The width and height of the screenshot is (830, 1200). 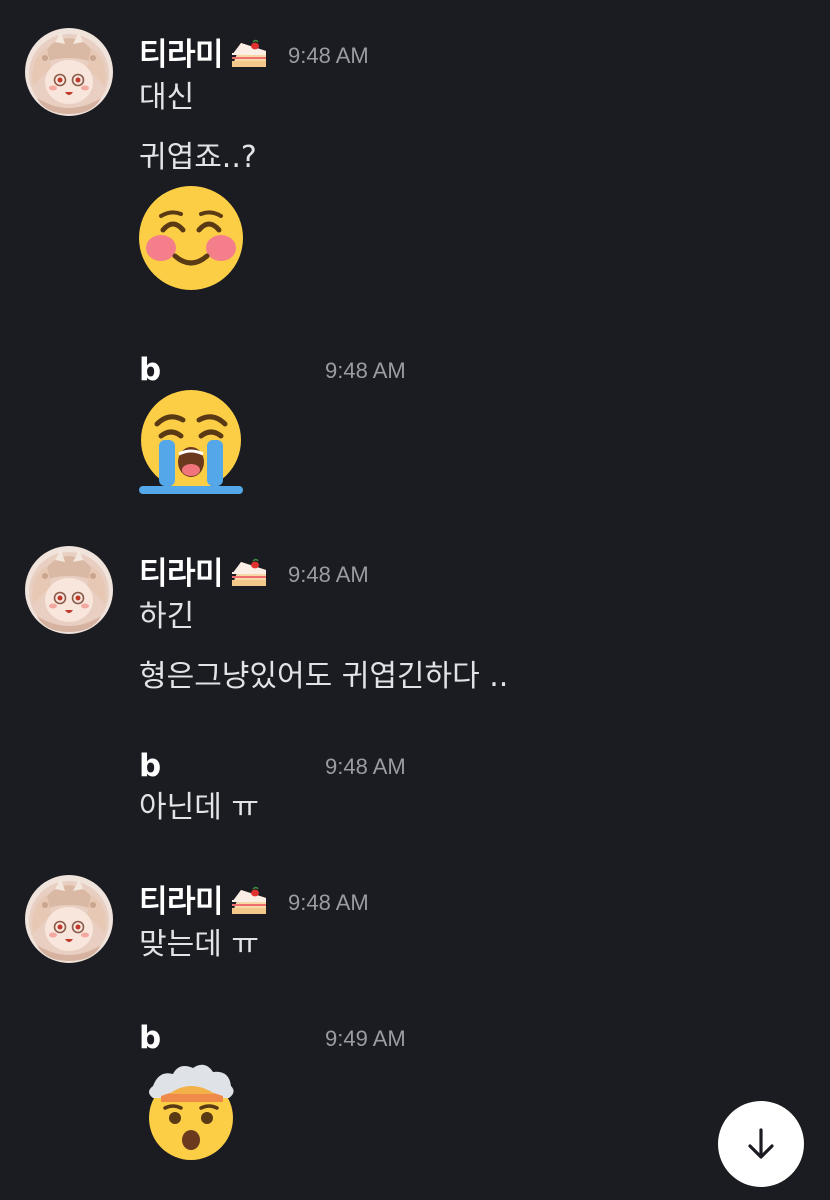 What do you see at coordinates (191, 1108) in the screenshot?
I see `exploding-head-emoji` at bounding box center [191, 1108].